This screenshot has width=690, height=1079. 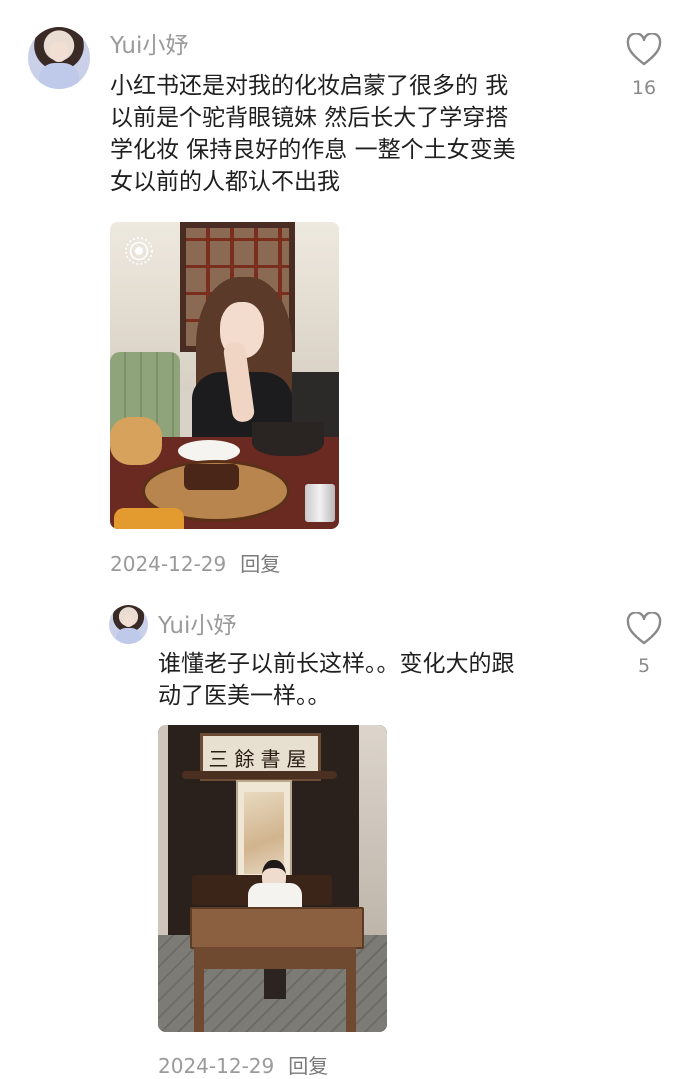 What do you see at coordinates (272, 878) in the screenshot?
I see `comment-photo: 三餘書屋` at bounding box center [272, 878].